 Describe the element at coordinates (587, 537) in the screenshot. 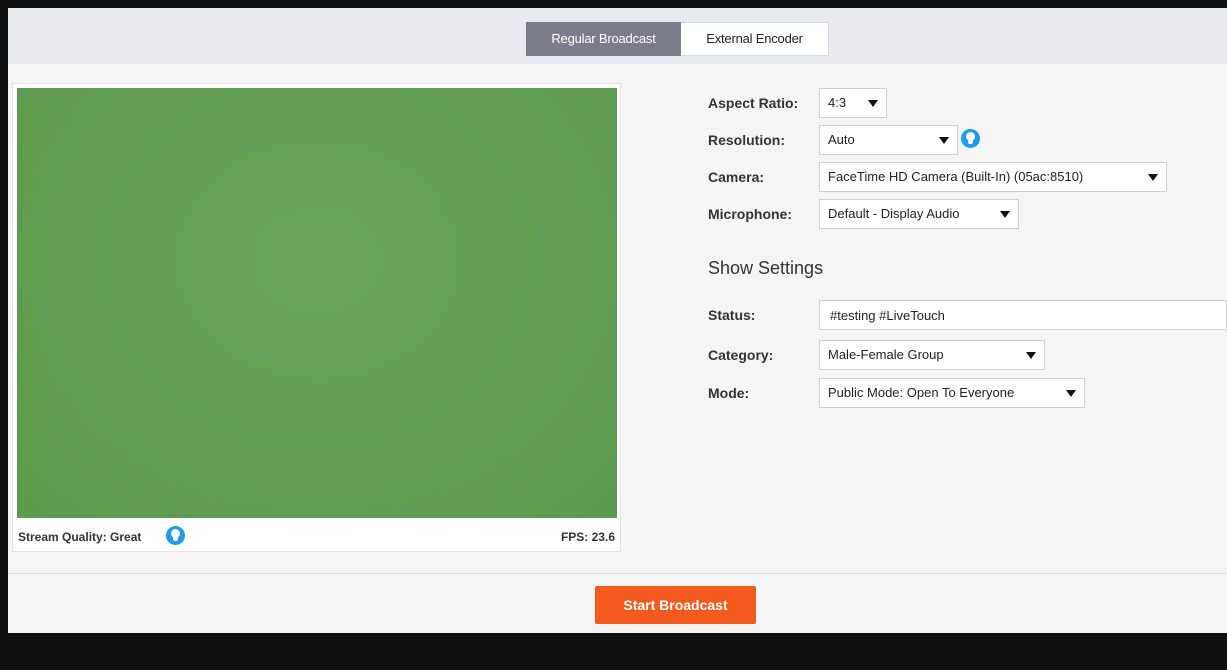

I see `fps-readout: FPS: 23.6` at that location.